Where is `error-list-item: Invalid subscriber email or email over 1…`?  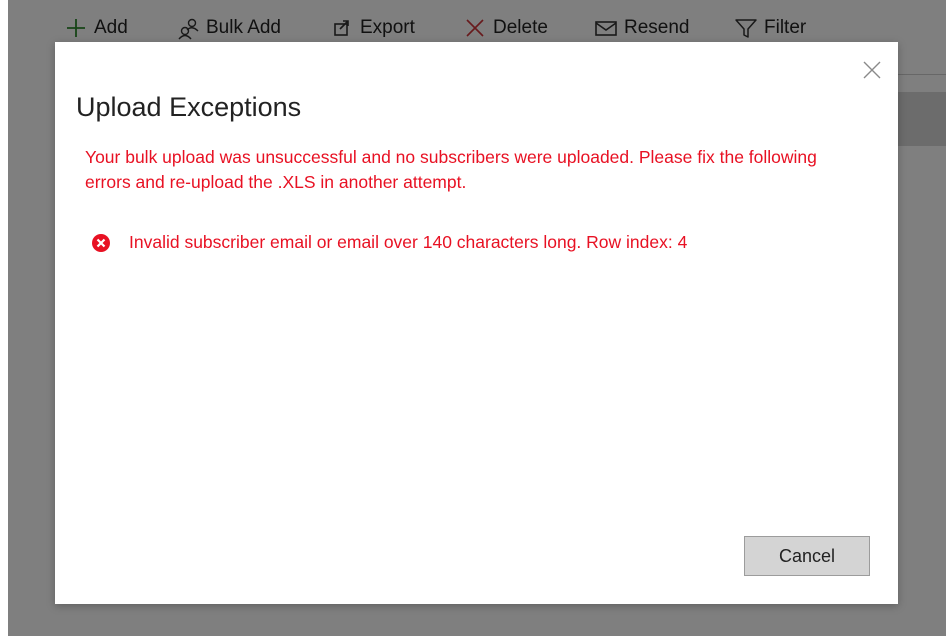 error-list-item: Invalid subscriber email or email over 1… is located at coordinates (389, 242).